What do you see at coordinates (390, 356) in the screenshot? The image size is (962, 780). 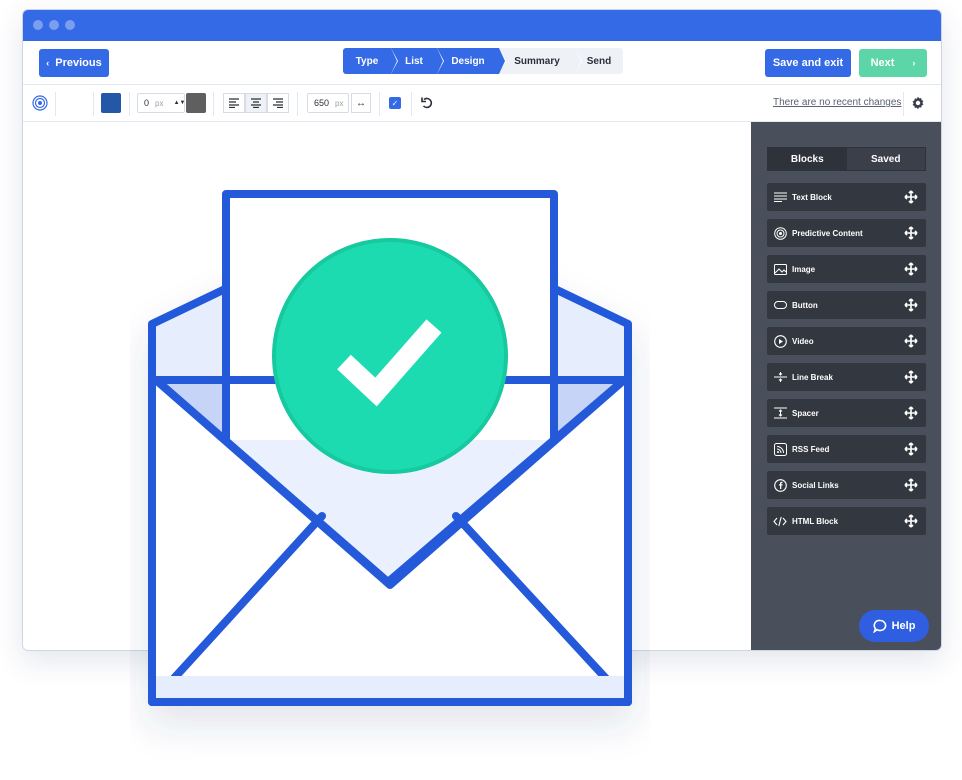 I see `check-circle-icon` at bounding box center [390, 356].